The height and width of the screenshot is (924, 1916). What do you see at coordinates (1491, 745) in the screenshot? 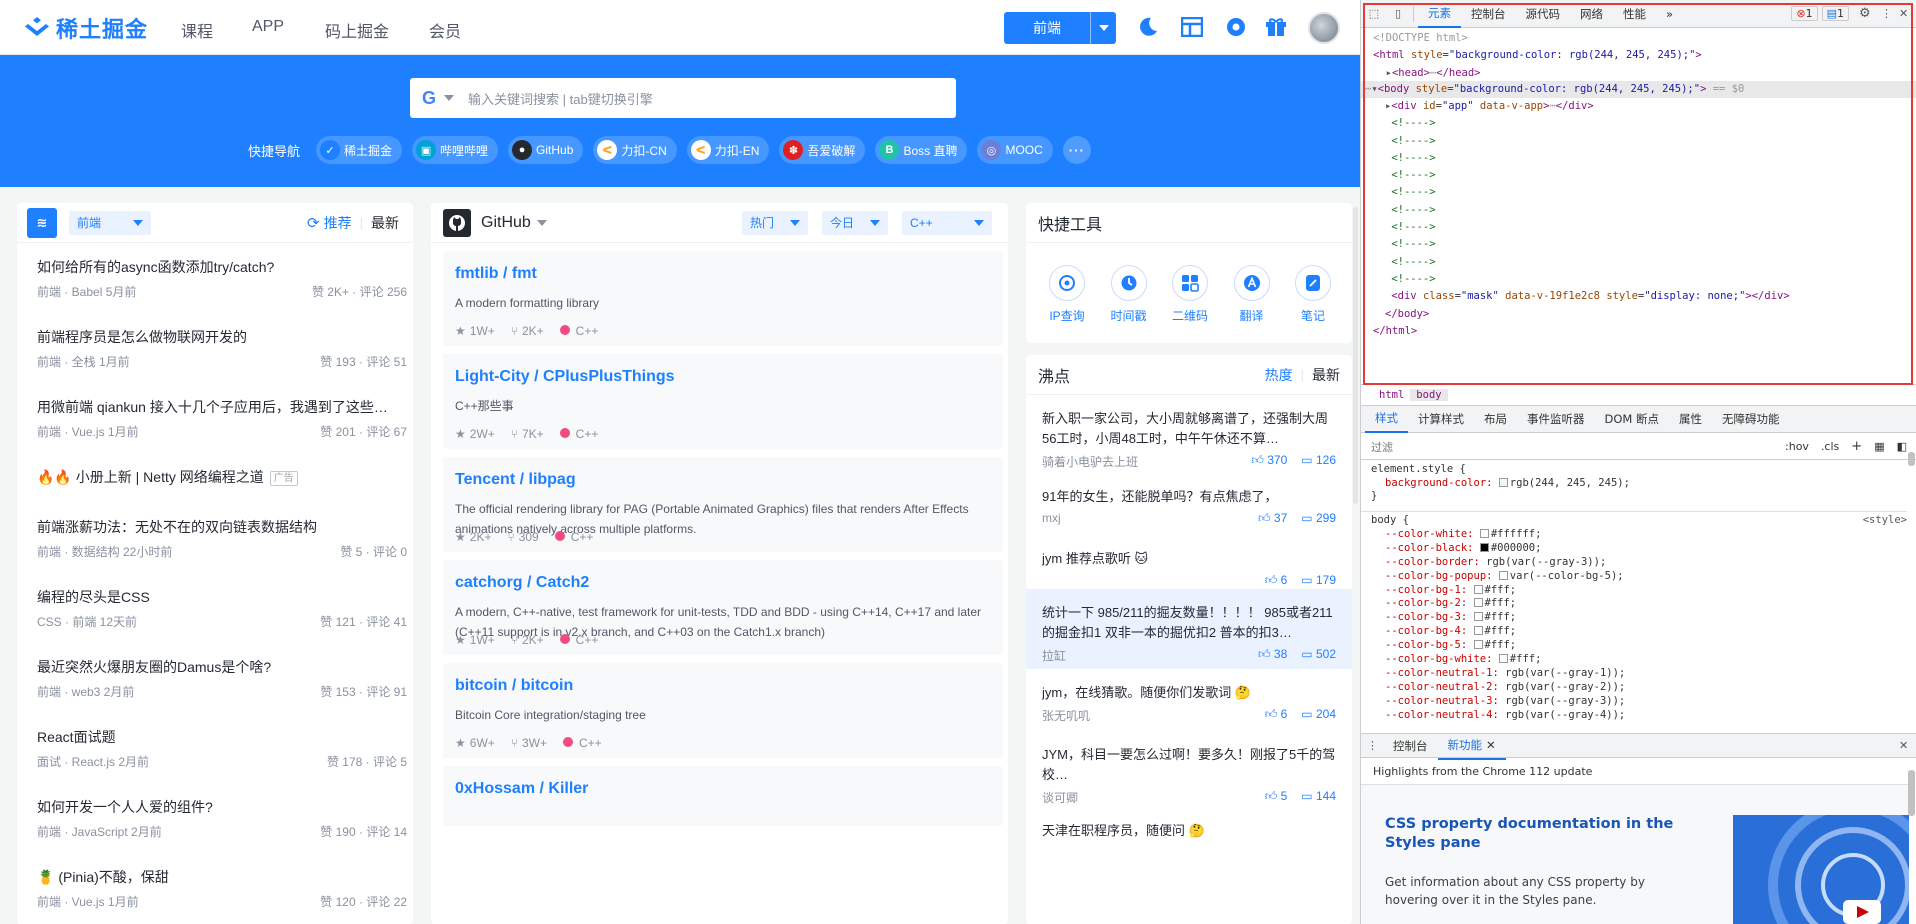
I see `close-icon: ✕` at bounding box center [1491, 745].